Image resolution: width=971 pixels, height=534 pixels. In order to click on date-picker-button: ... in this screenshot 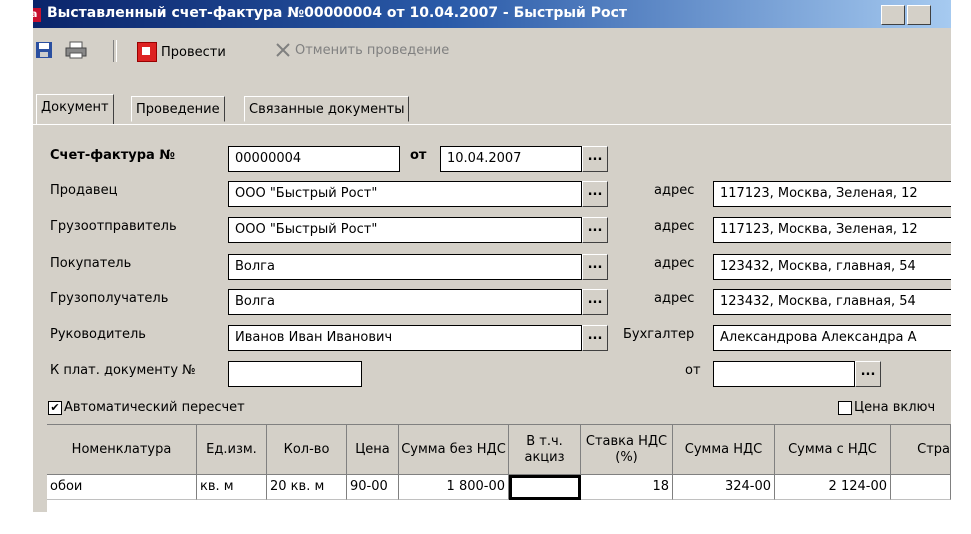, I will do `click(595, 159)`.